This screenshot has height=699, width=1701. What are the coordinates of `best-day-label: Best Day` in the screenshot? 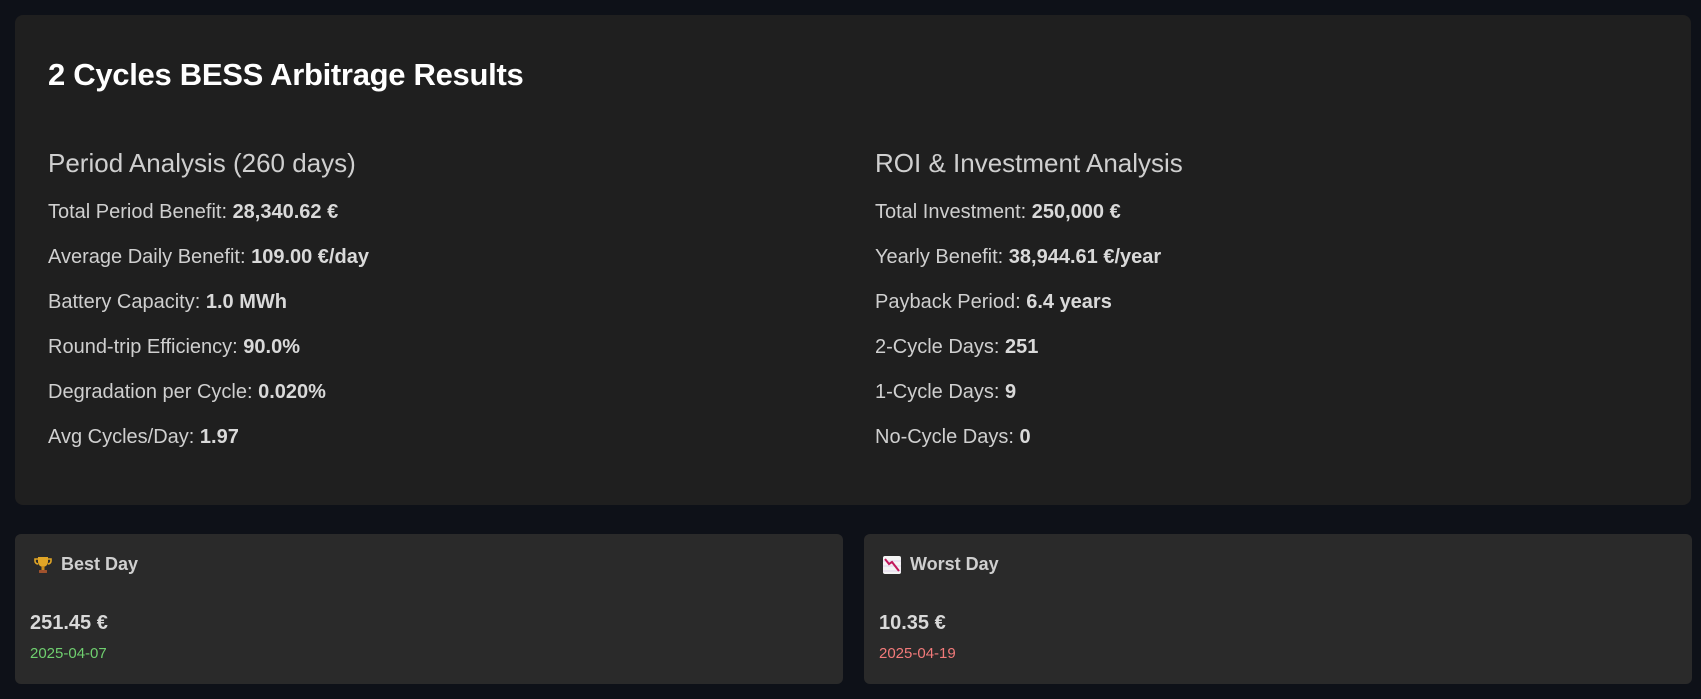 It's located at (100, 564).